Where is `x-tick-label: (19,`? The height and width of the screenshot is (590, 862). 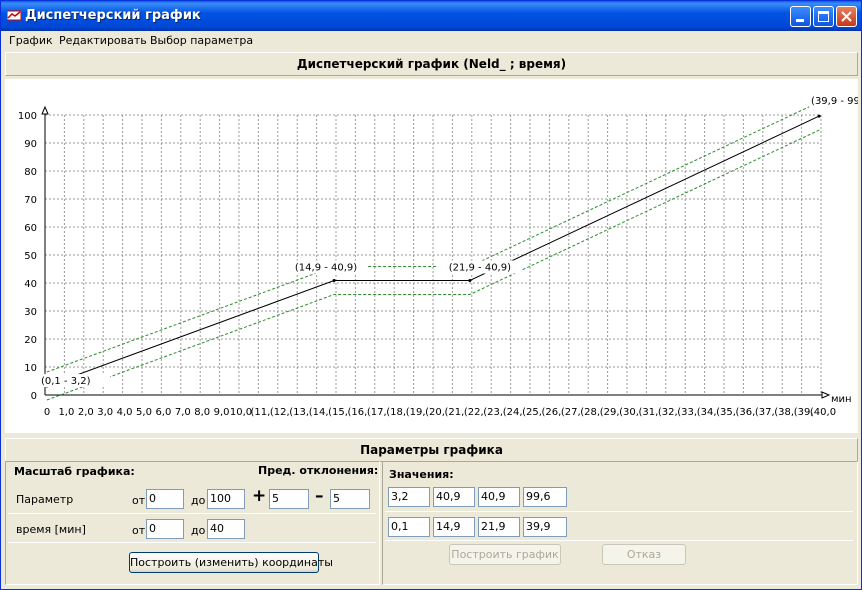
x-tick-label: (19, is located at coordinates (416, 412).